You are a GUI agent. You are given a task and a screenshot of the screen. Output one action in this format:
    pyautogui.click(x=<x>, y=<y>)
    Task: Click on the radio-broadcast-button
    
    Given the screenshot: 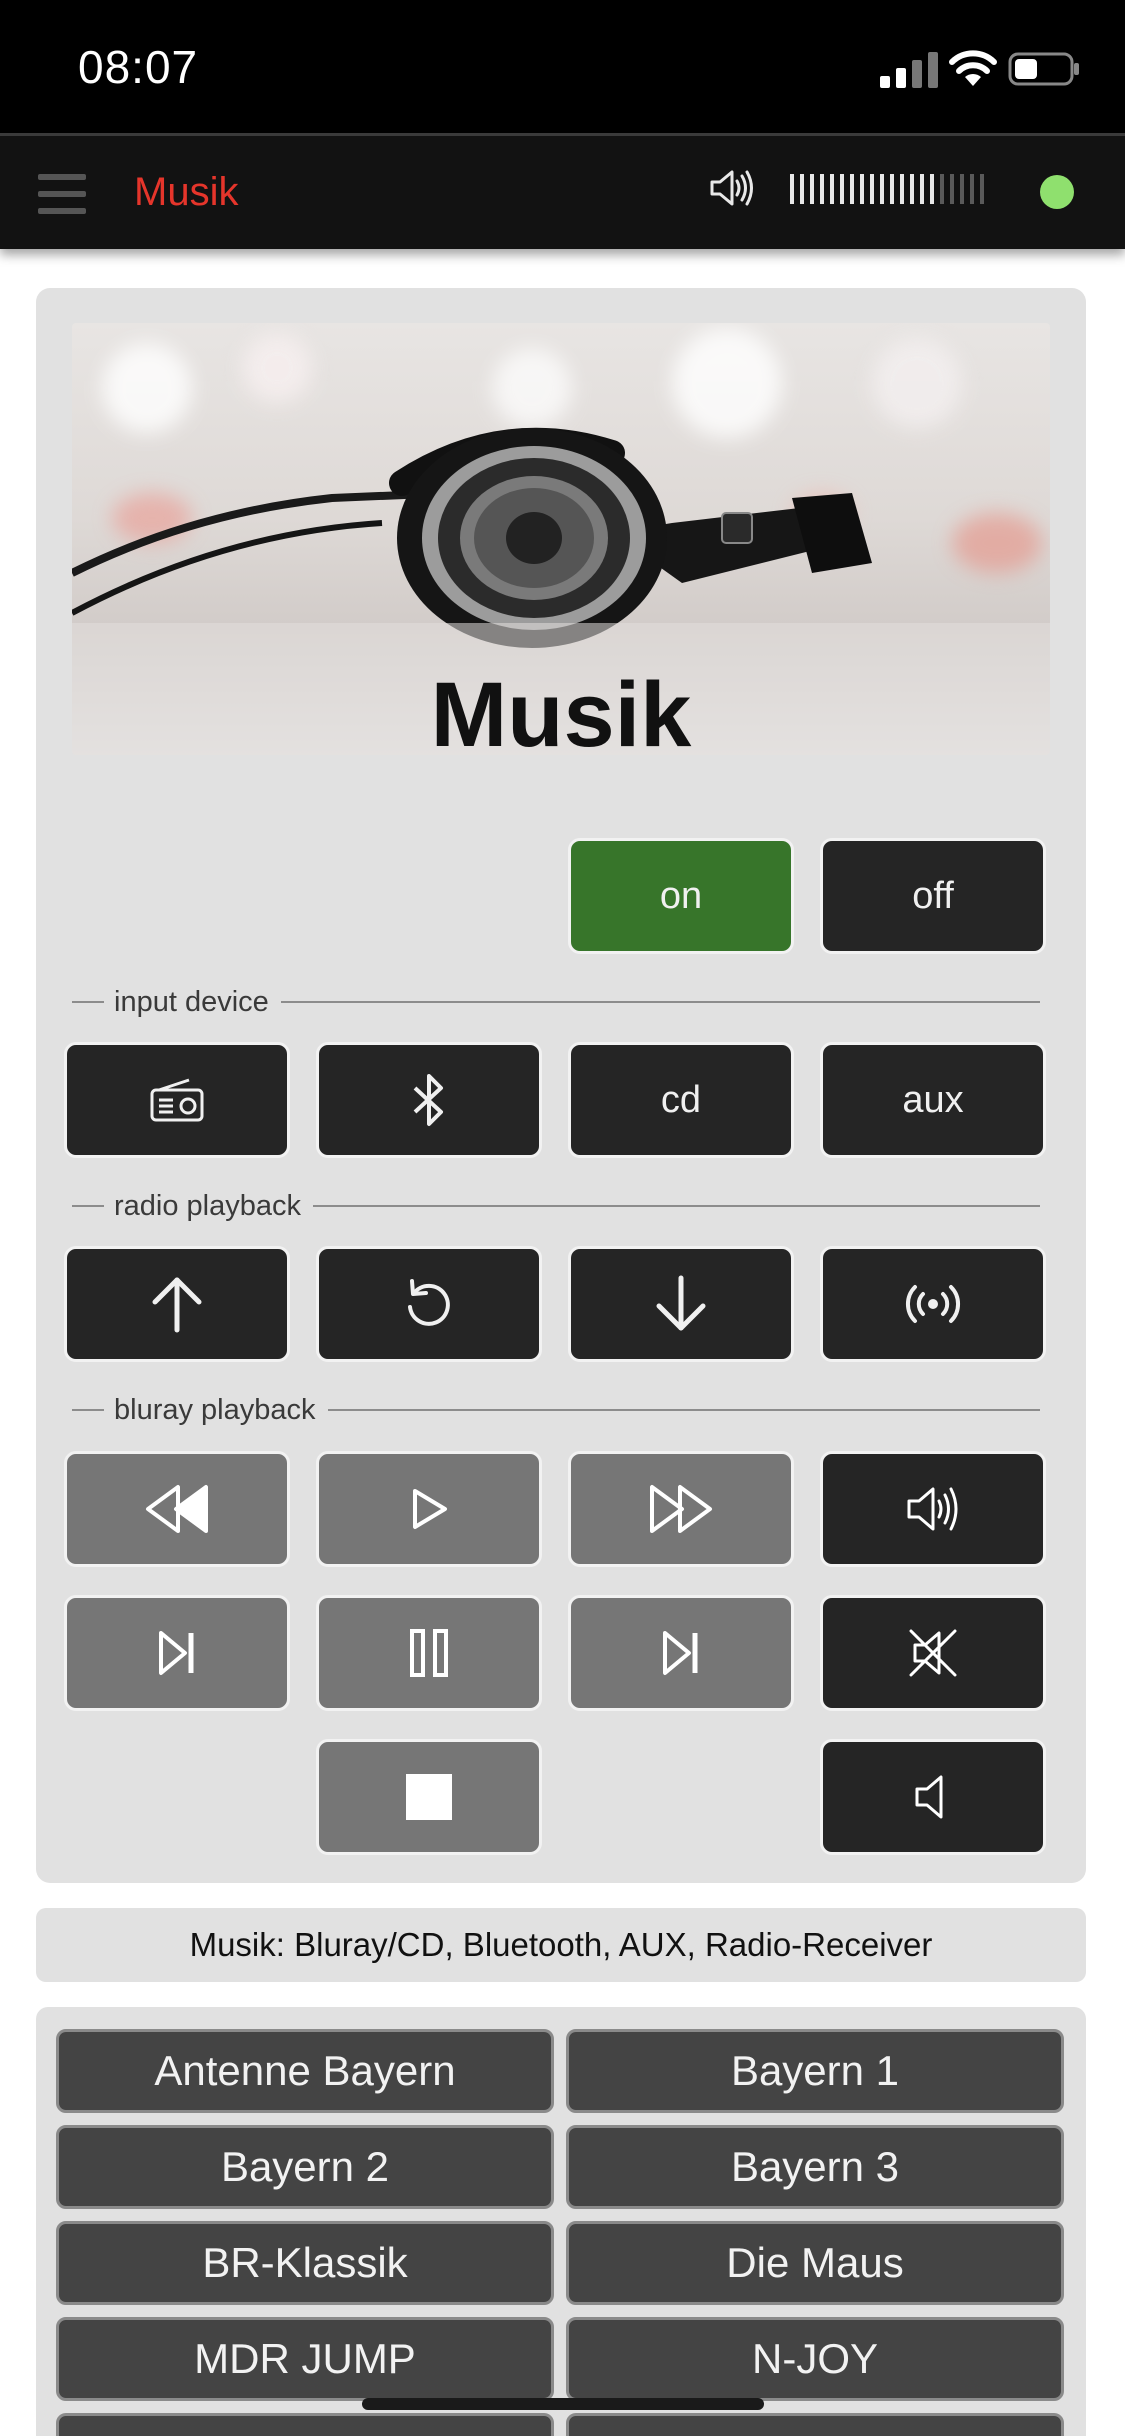 What is the action you would take?
    pyautogui.click(x=933, y=1304)
    